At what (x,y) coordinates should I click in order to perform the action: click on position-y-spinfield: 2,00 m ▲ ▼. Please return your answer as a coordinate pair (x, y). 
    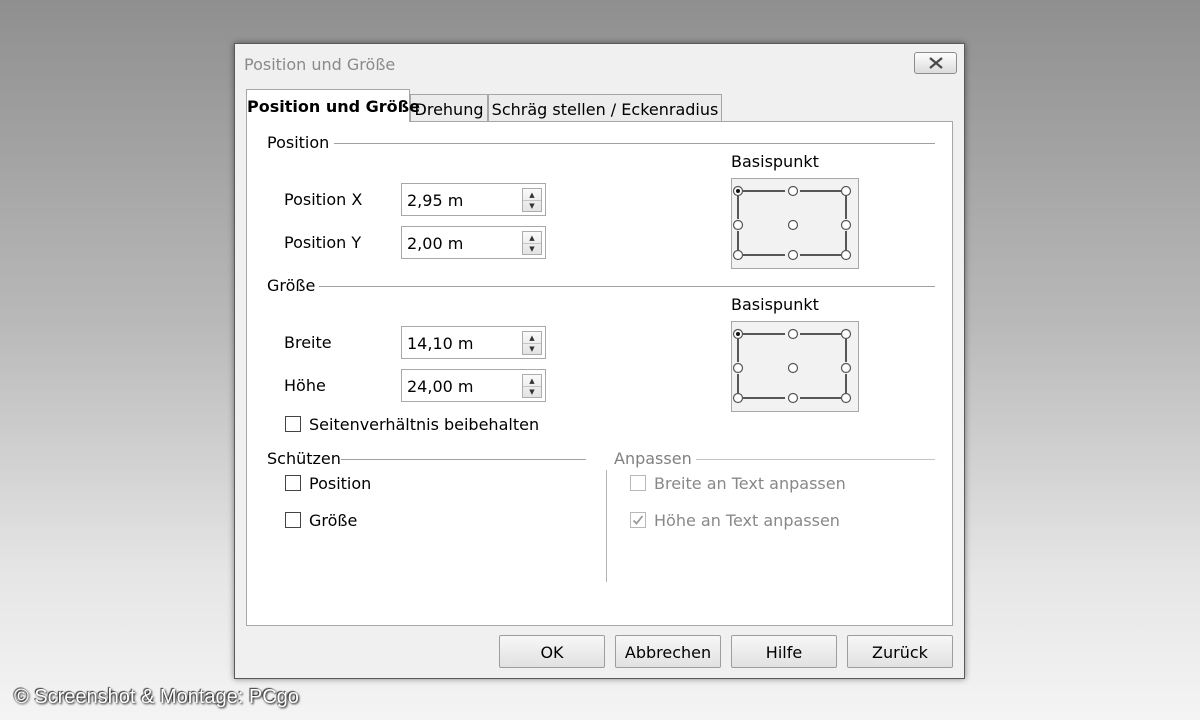
    Looking at the image, I should click on (473, 242).